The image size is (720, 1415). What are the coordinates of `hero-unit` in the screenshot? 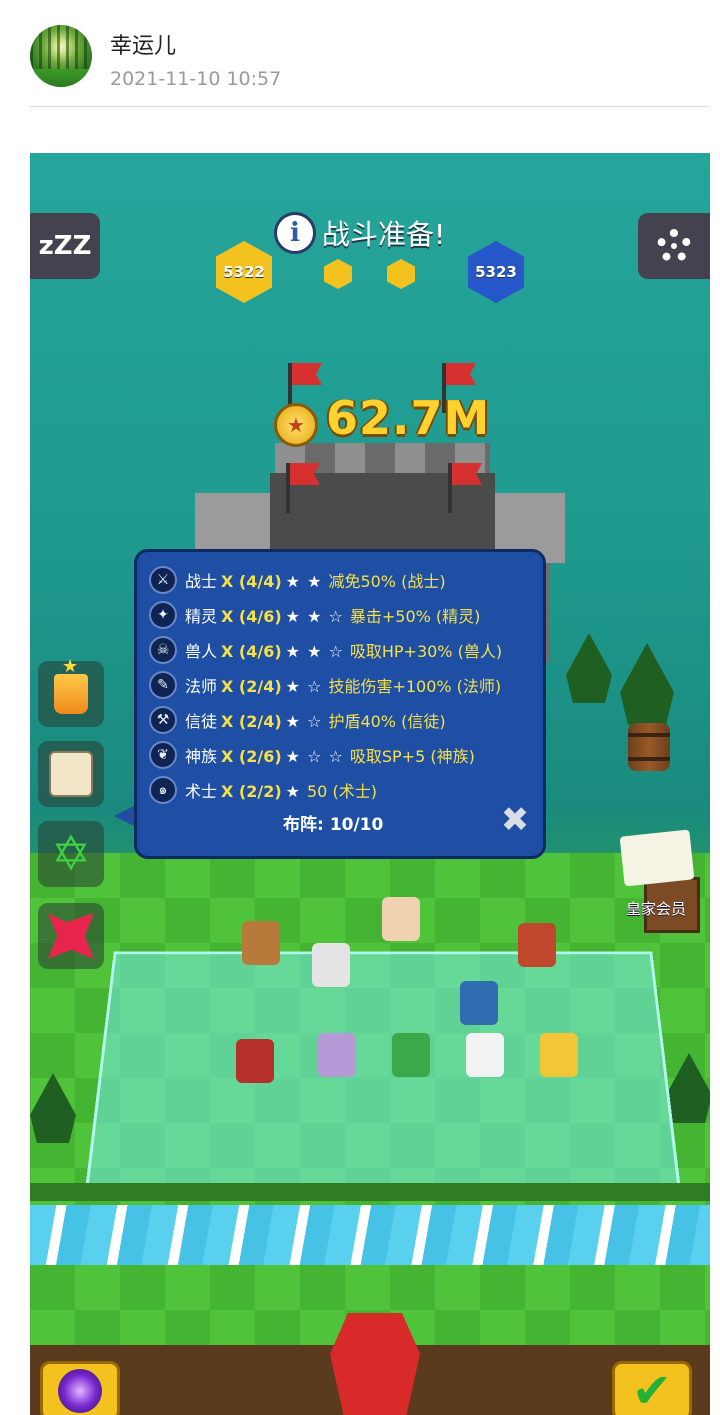 It's located at (375, 1364).